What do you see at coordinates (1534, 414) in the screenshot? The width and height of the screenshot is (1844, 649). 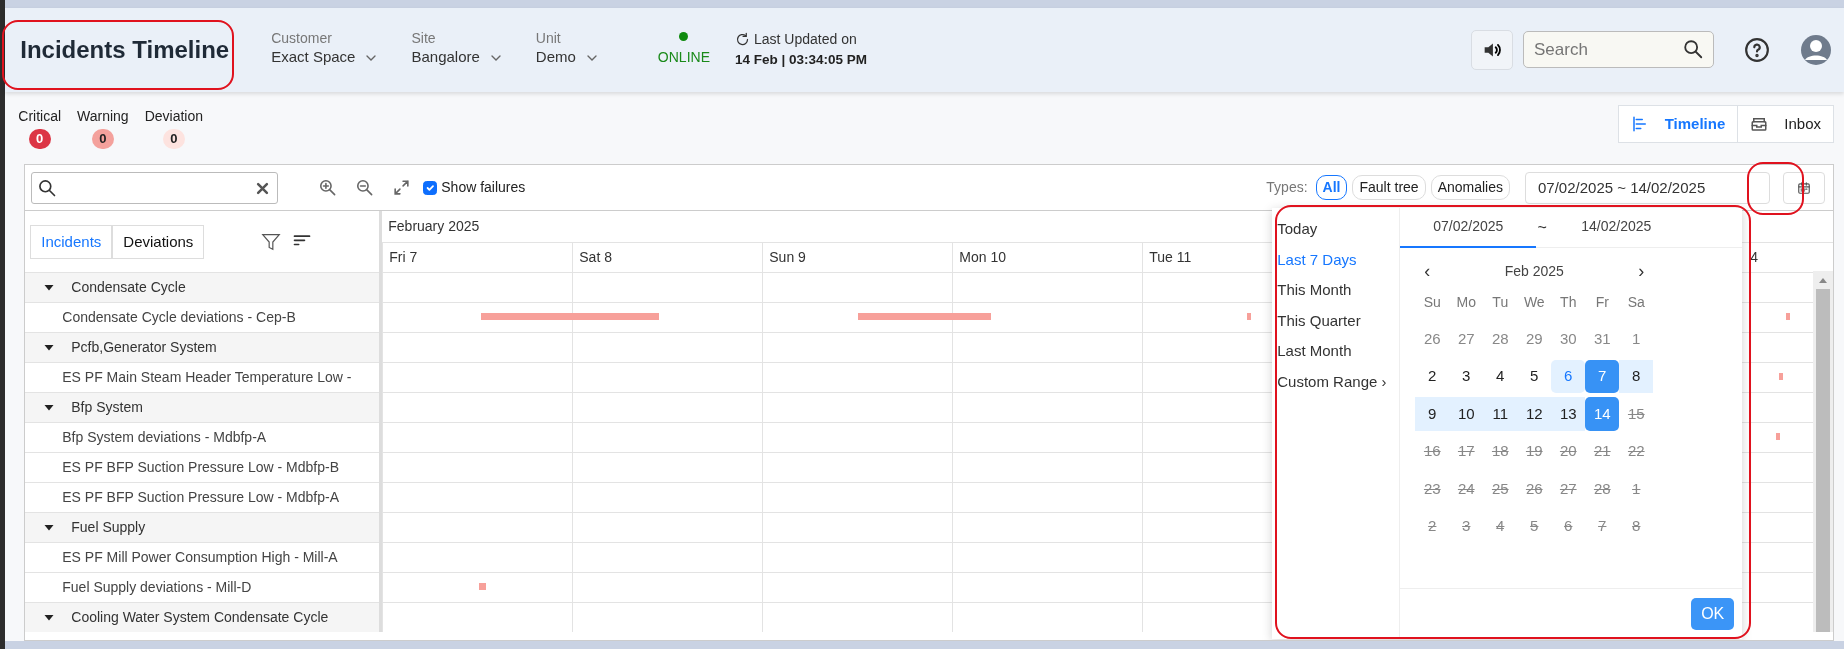 I see `calendar-day: 12` at bounding box center [1534, 414].